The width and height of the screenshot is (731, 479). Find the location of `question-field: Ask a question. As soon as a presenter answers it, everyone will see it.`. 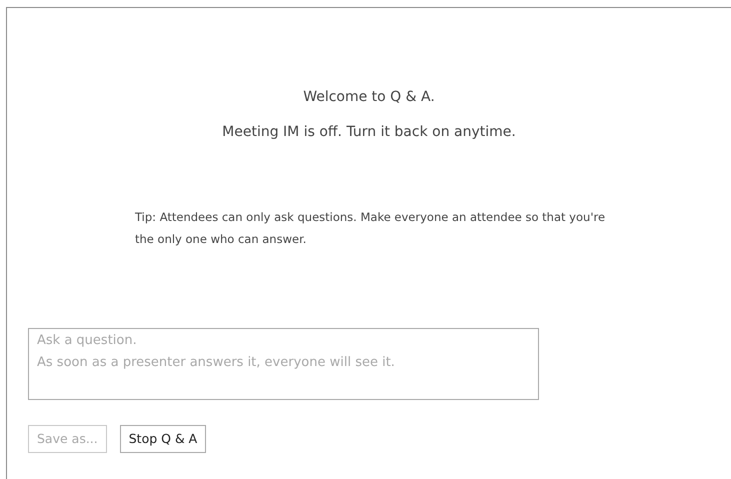

question-field: Ask a question. As soon as a presenter answers it, everyone will see it. is located at coordinates (283, 364).